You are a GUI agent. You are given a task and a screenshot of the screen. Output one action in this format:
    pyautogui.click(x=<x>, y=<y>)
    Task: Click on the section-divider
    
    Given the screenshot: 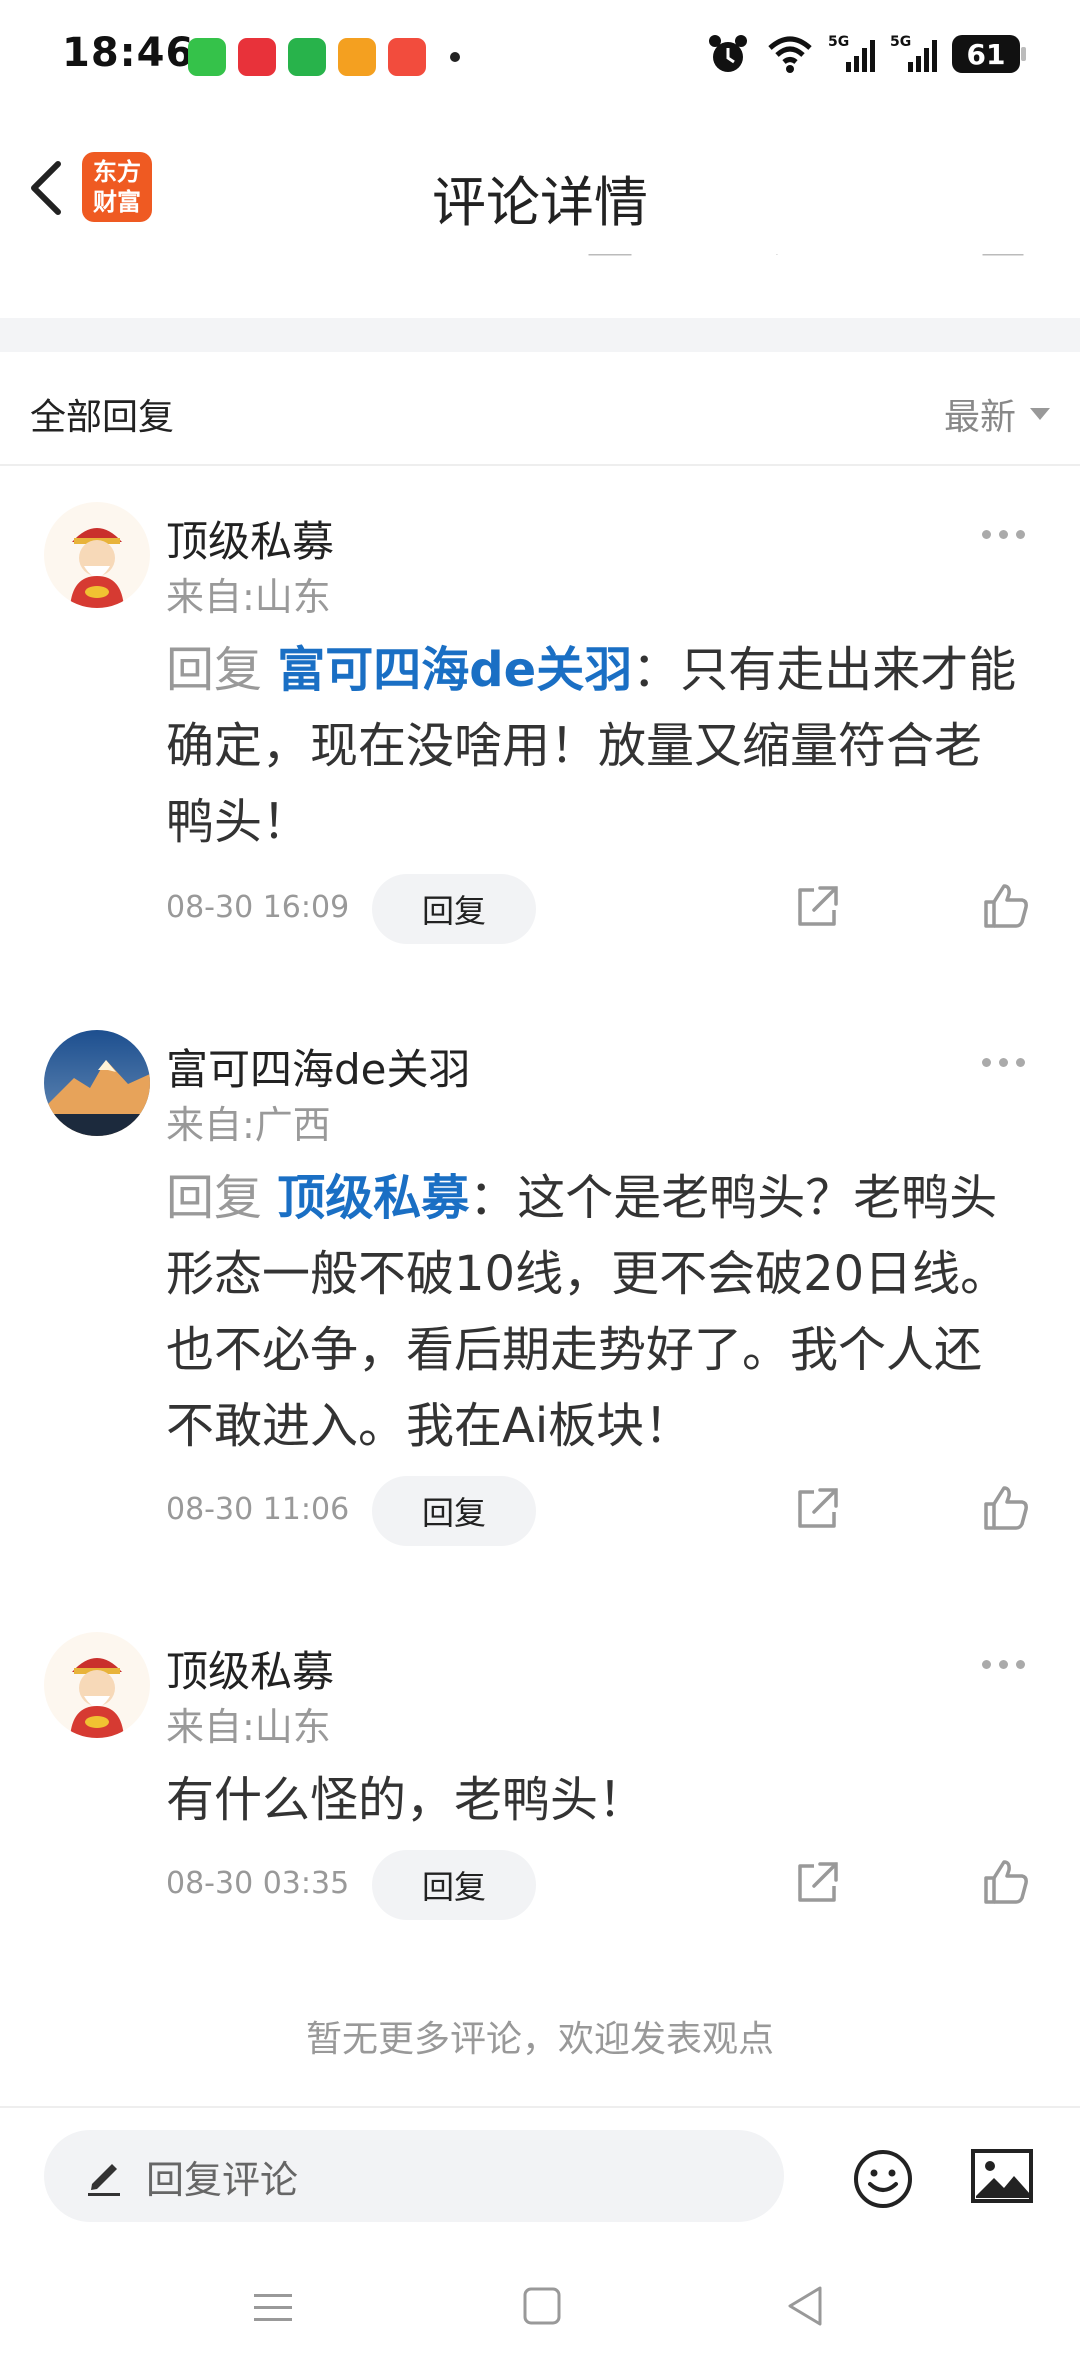 What is the action you would take?
    pyautogui.click(x=540, y=335)
    